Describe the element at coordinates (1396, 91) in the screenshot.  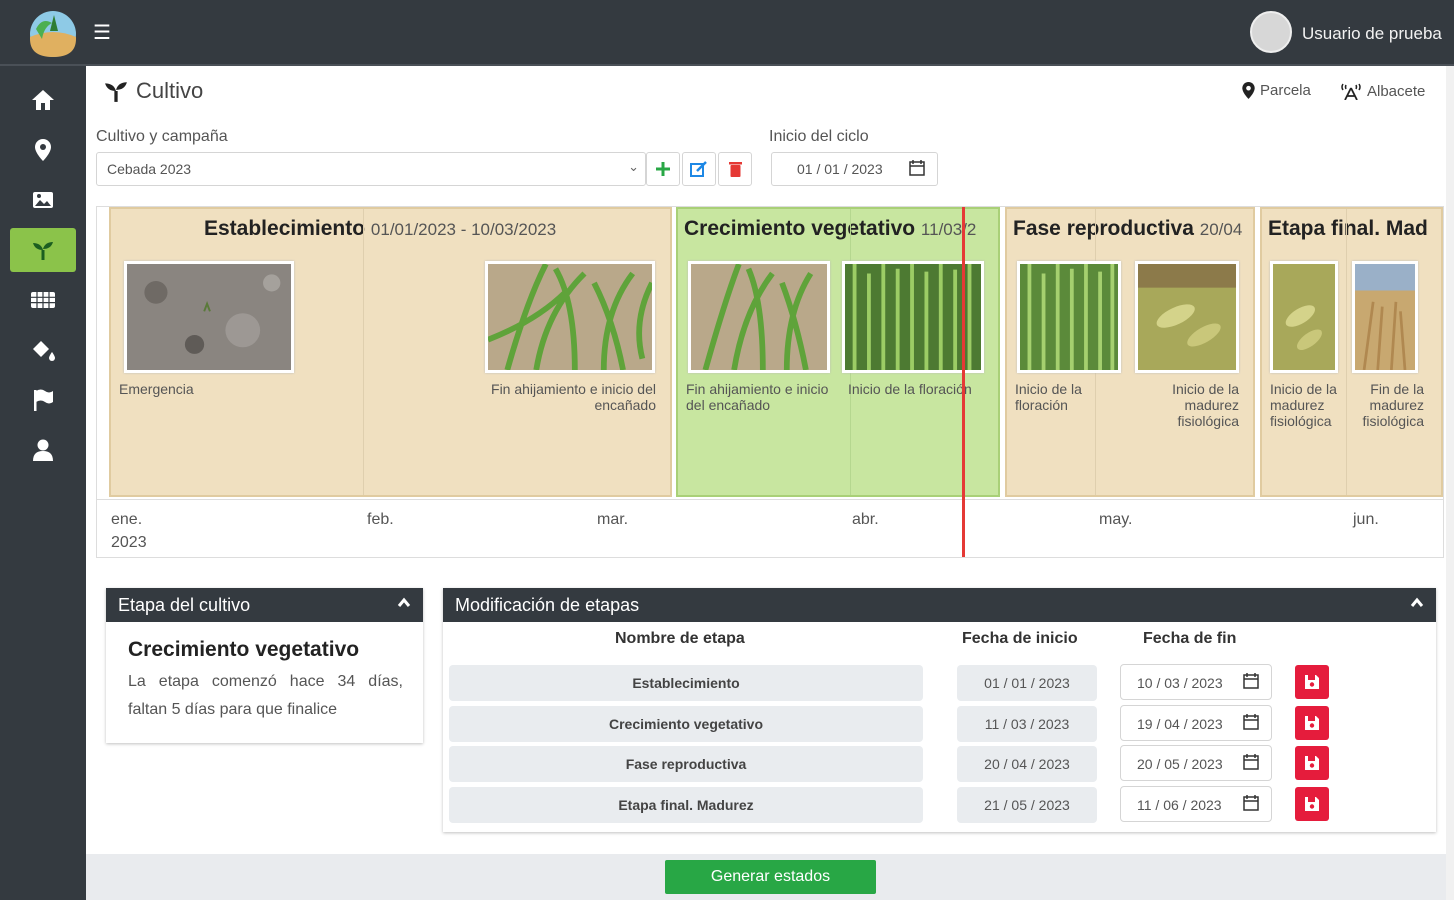
I see `location-label: Albacete` at that location.